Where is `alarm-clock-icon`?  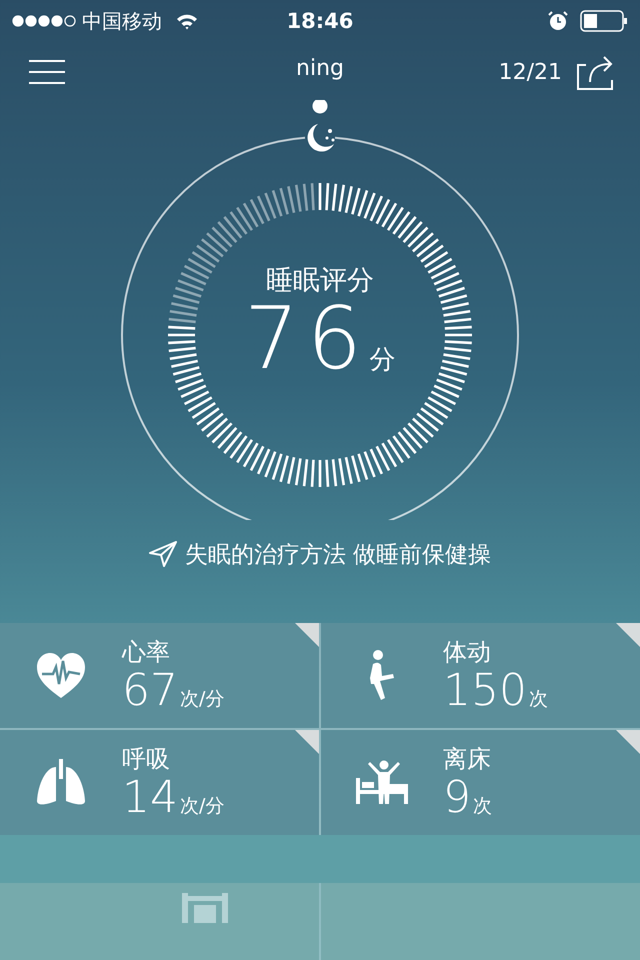
alarm-clock-icon is located at coordinates (558, 21).